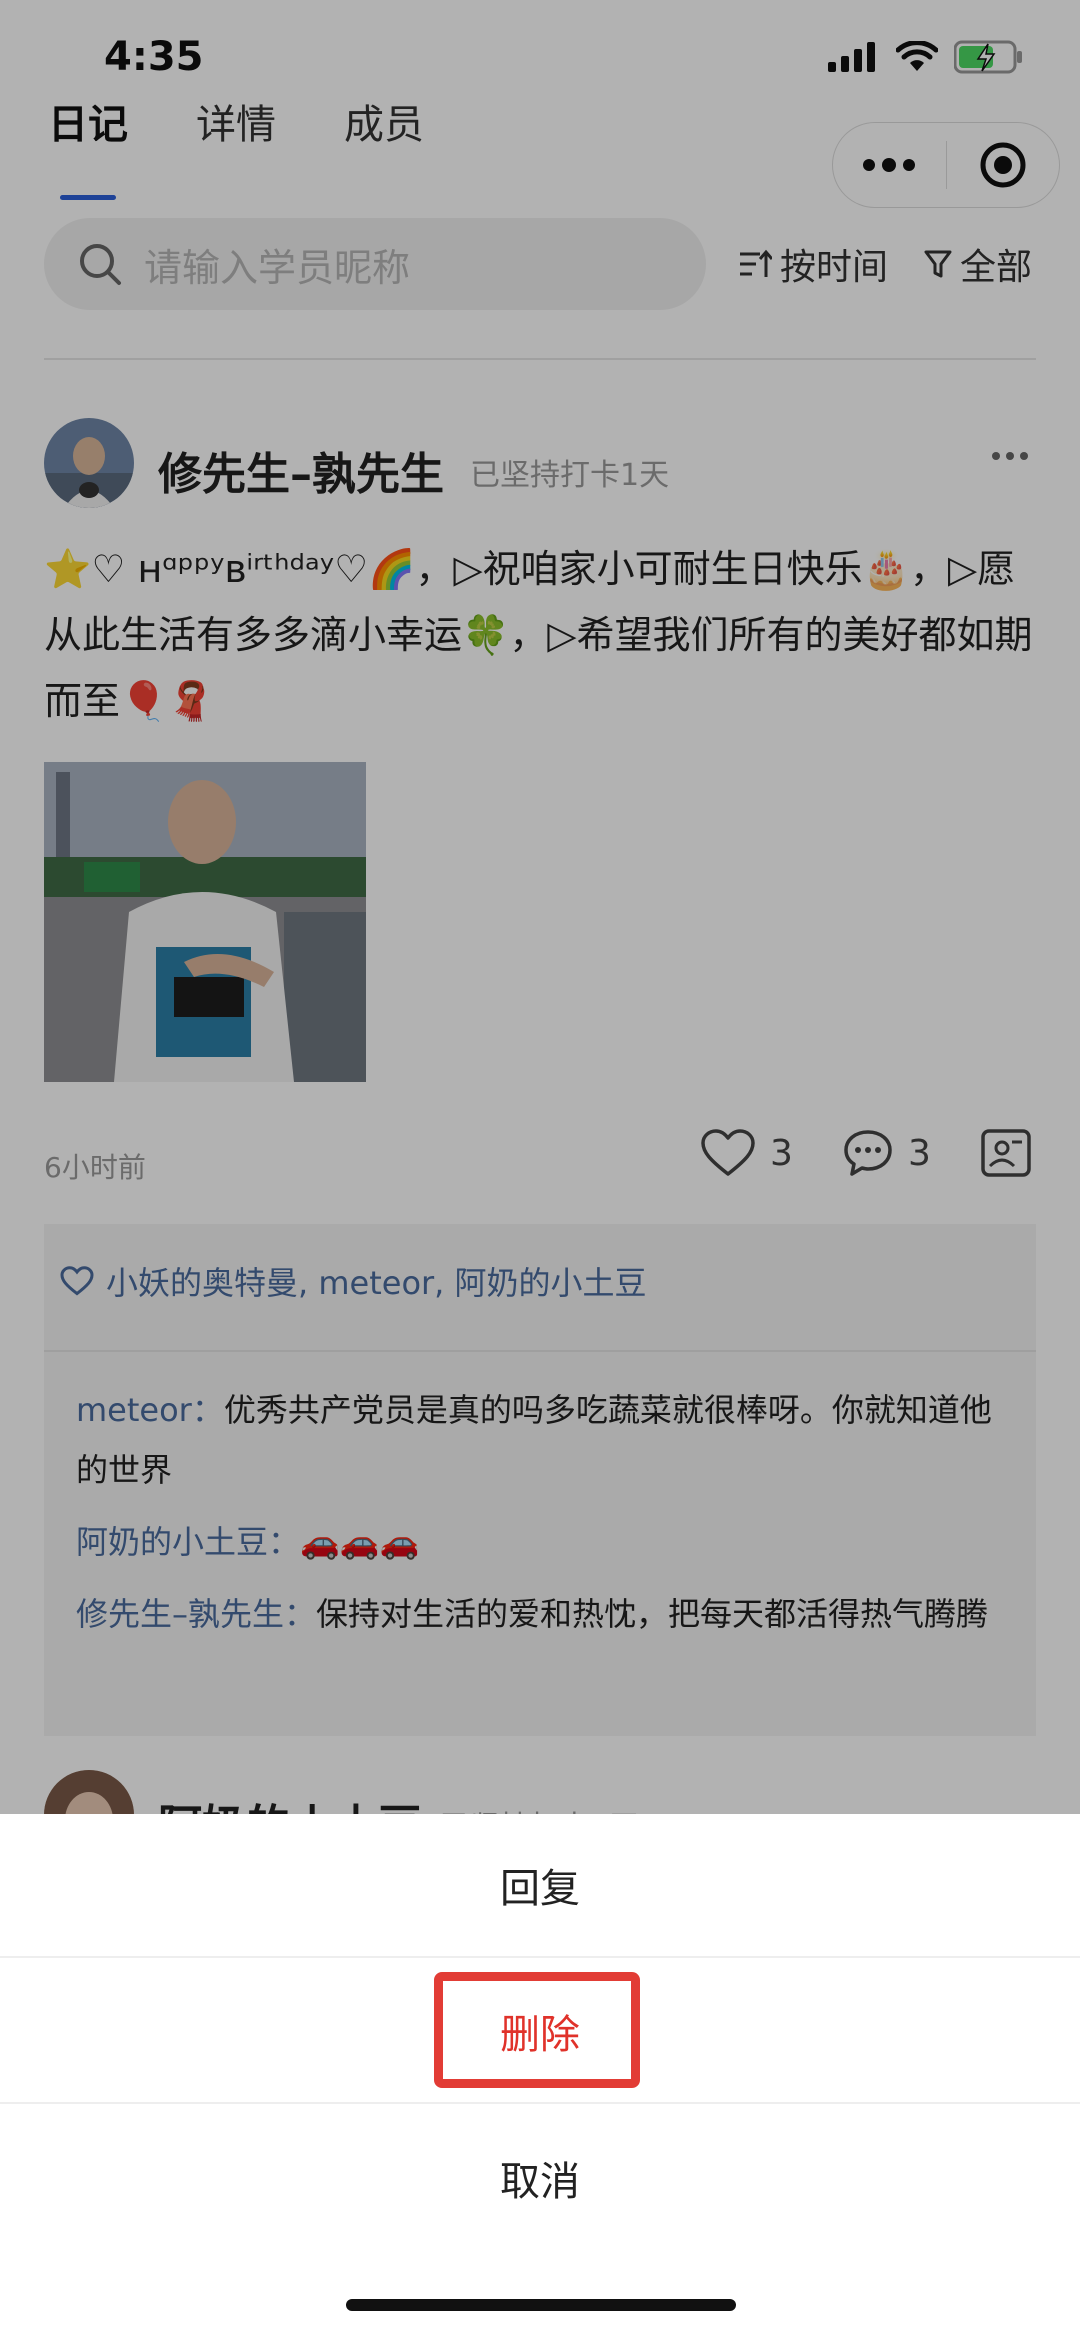  Describe the element at coordinates (537, 2030) in the screenshot. I see `delete-highlight-box` at that location.